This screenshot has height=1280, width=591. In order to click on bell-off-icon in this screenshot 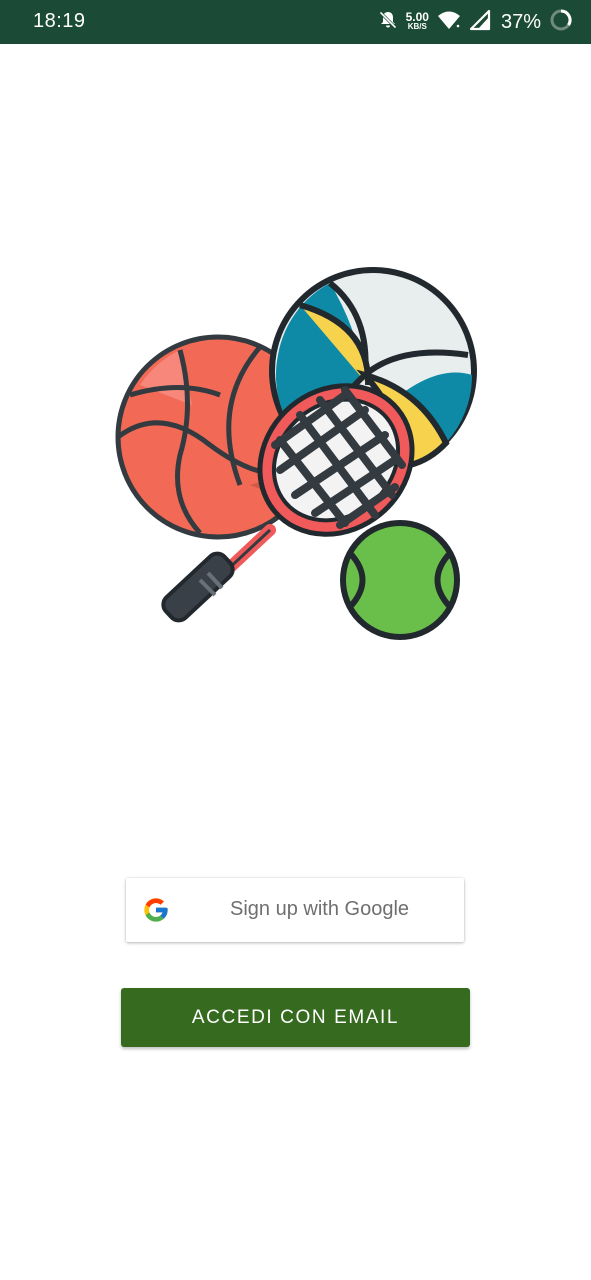, I will do `click(388, 22)`.